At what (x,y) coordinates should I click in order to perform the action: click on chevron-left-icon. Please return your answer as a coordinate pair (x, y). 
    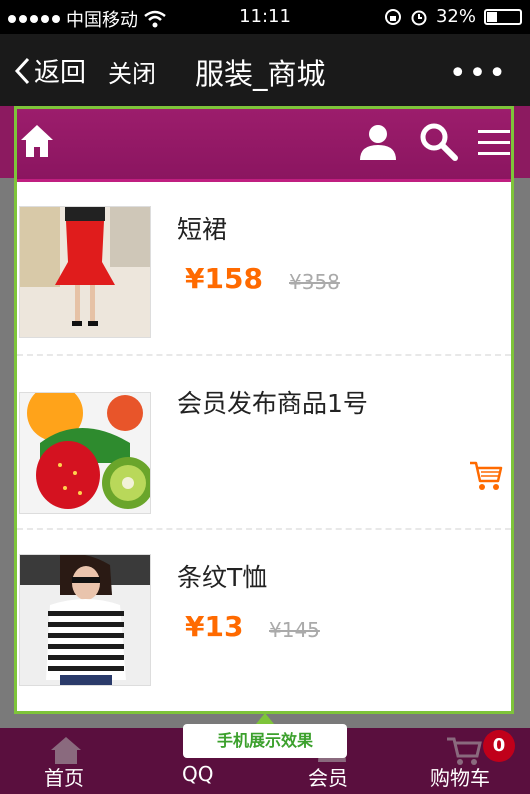
    Looking at the image, I should click on (22, 70).